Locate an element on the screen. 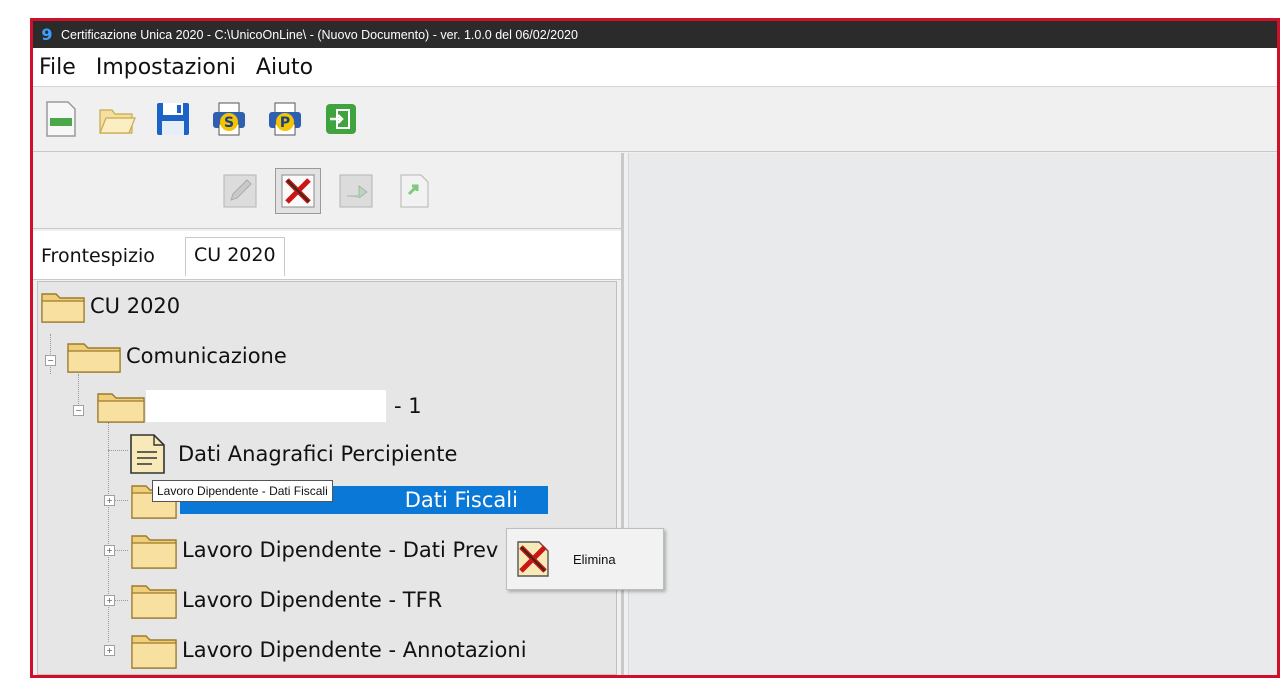 This screenshot has height=687, width=1287. tree-node-label: CU 2020 is located at coordinates (135, 306).